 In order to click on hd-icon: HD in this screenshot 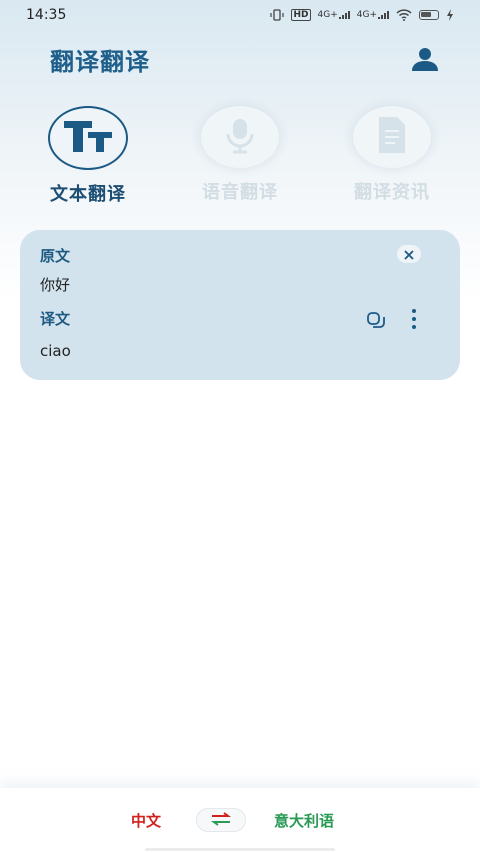, I will do `click(301, 15)`.